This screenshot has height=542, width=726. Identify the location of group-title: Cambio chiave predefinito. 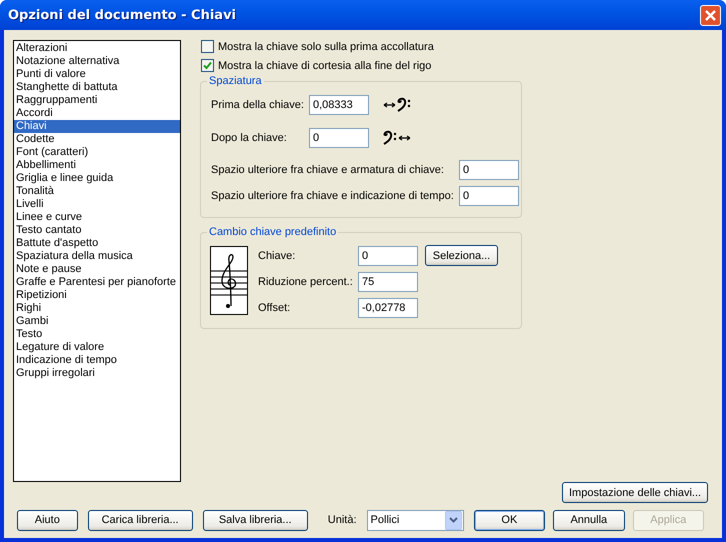
(272, 232).